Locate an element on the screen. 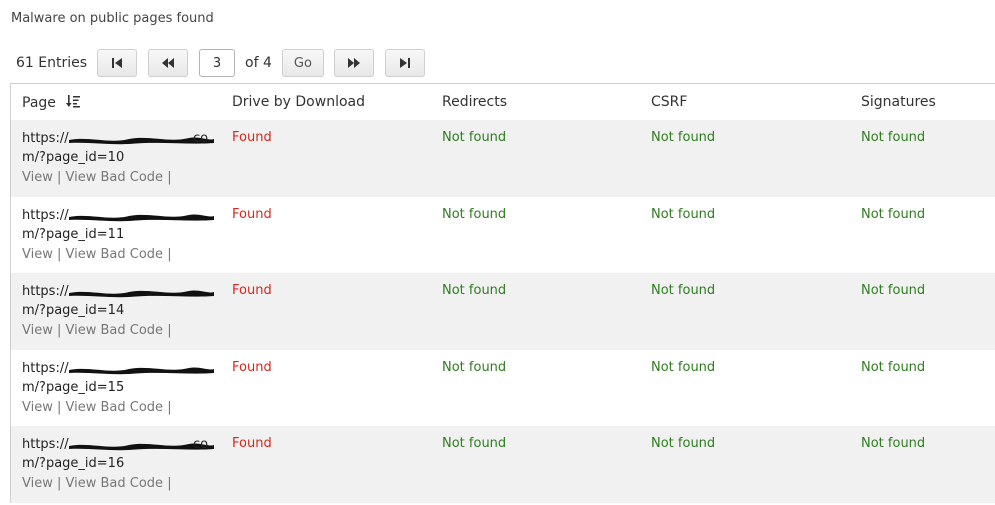 The width and height of the screenshot is (995, 505). previous-page-icon is located at coordinates (168, 63).